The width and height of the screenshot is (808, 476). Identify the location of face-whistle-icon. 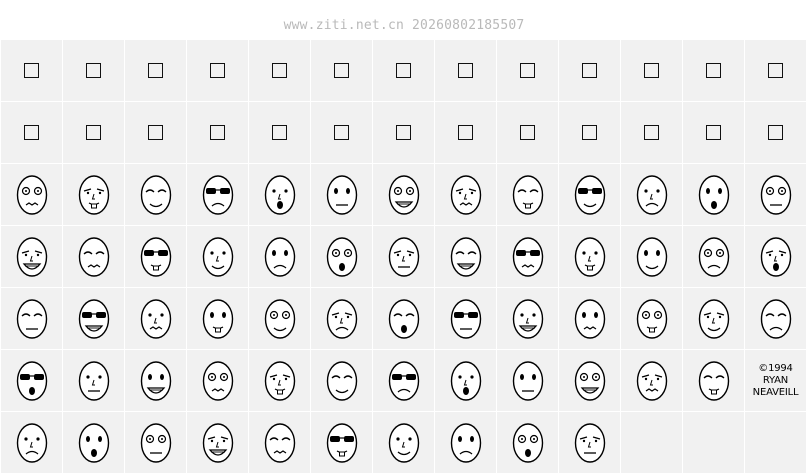
(713, 380).